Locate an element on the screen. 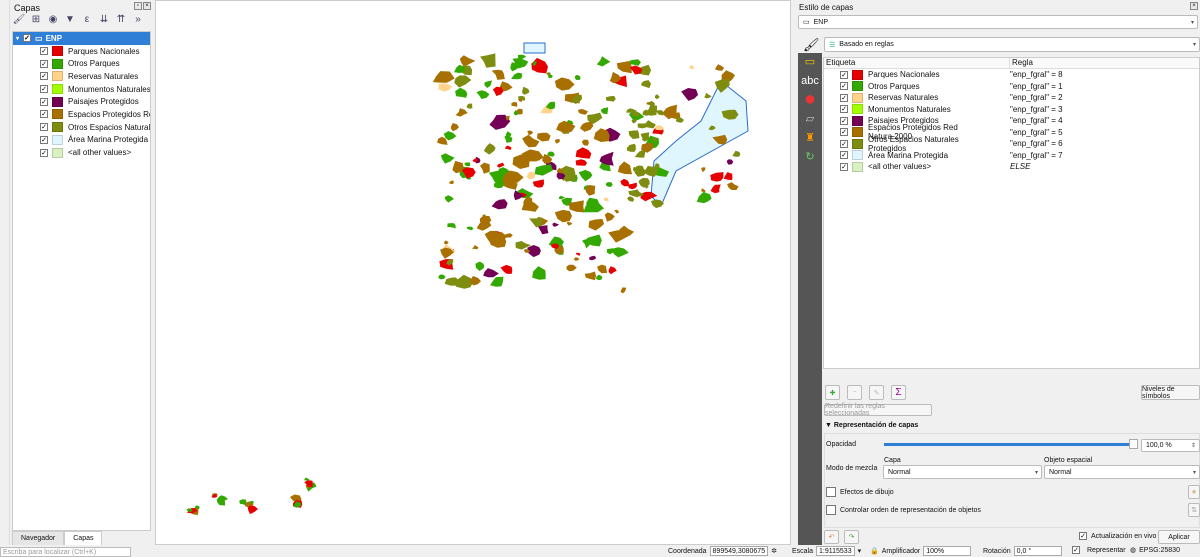  rule-row: ✓ <all other values> ELSE is located at coordinates (1011, 167).